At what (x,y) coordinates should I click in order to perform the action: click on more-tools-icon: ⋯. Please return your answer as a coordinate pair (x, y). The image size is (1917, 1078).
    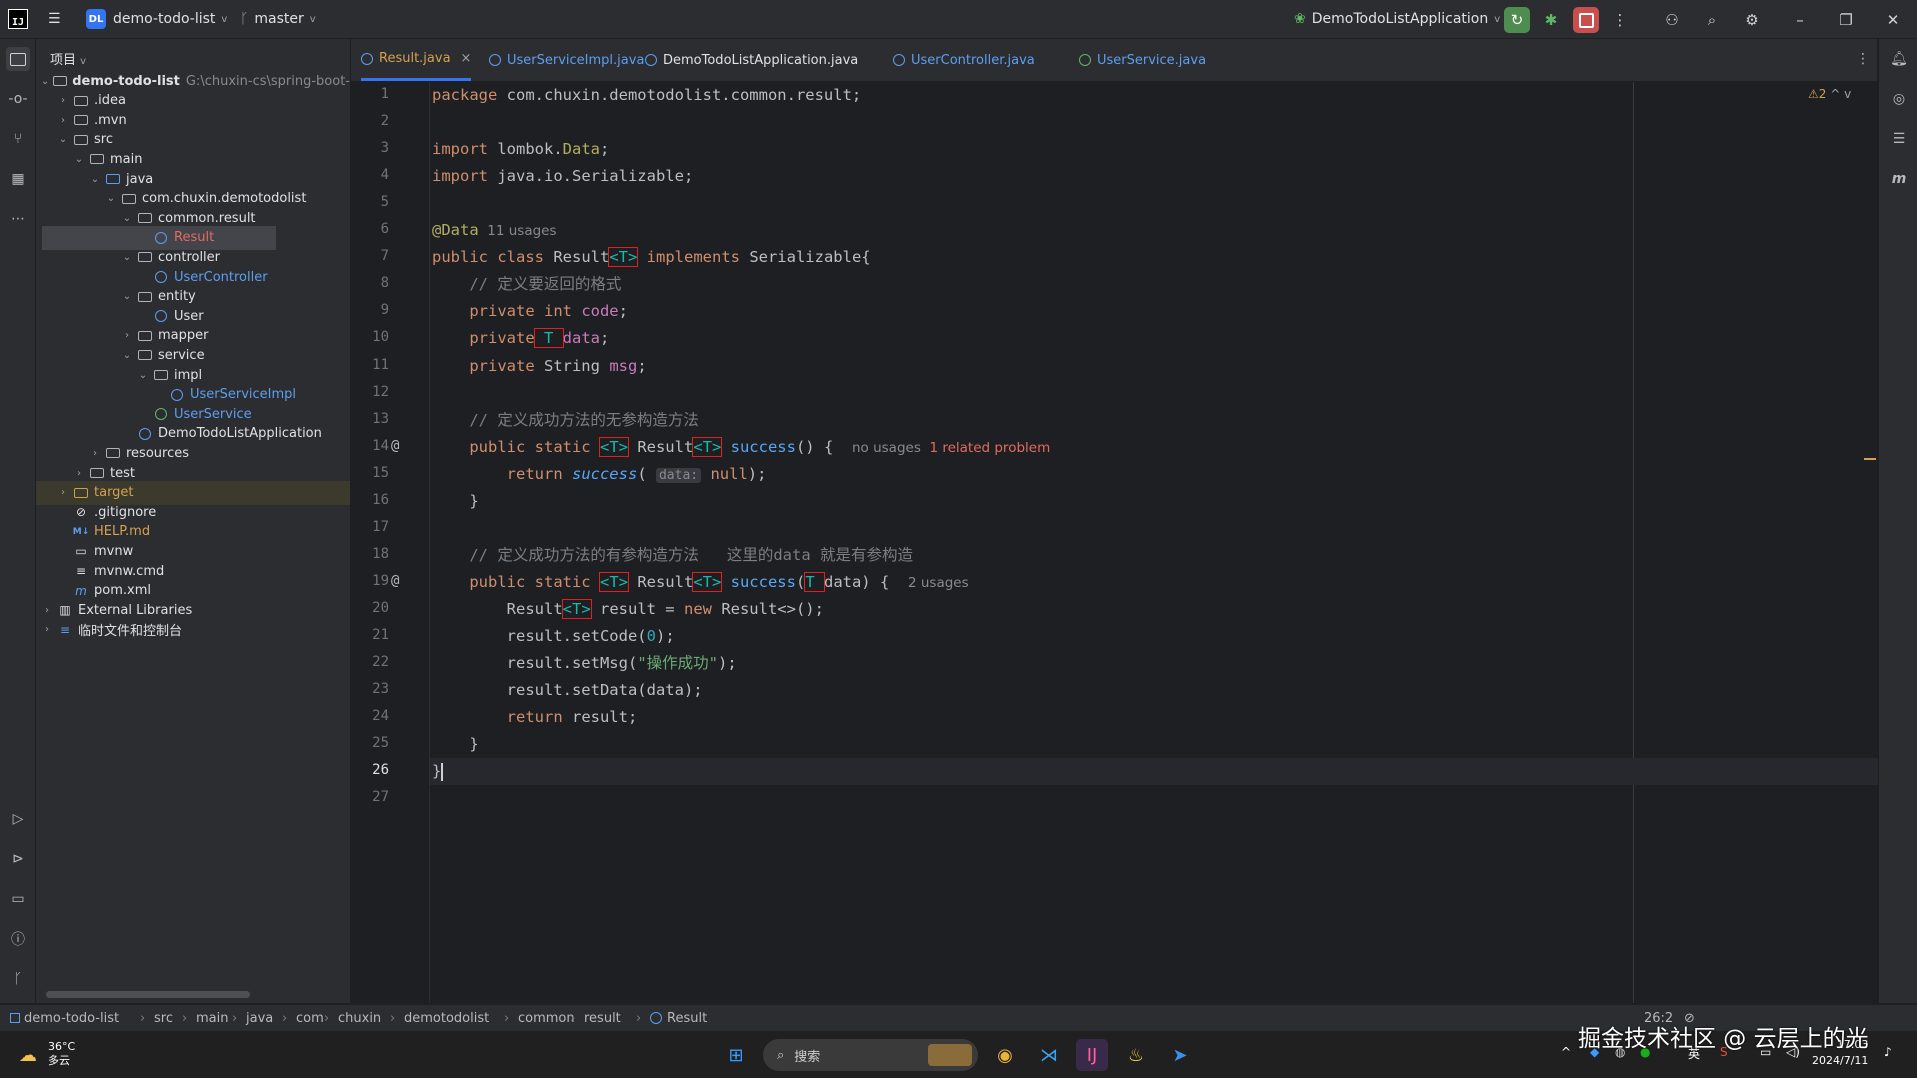
    Looking at the image, I should click on (18, 219).